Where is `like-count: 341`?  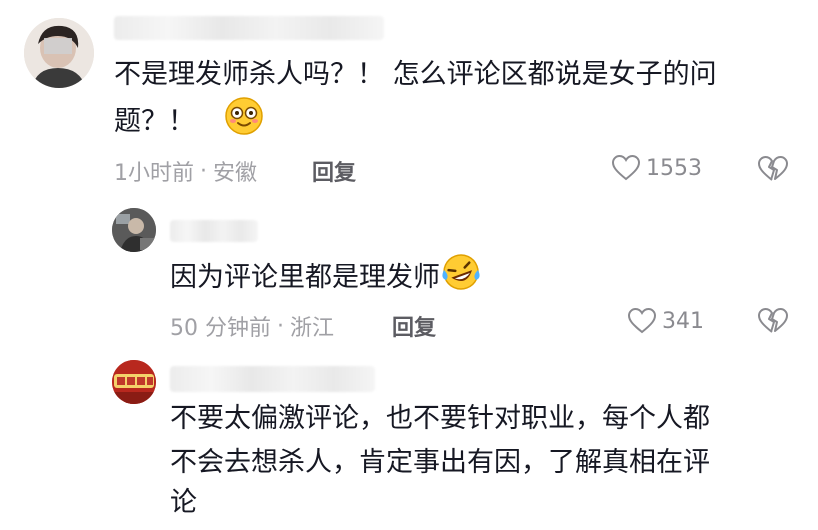 like-count: 341 is located at coordinates (683, 321).